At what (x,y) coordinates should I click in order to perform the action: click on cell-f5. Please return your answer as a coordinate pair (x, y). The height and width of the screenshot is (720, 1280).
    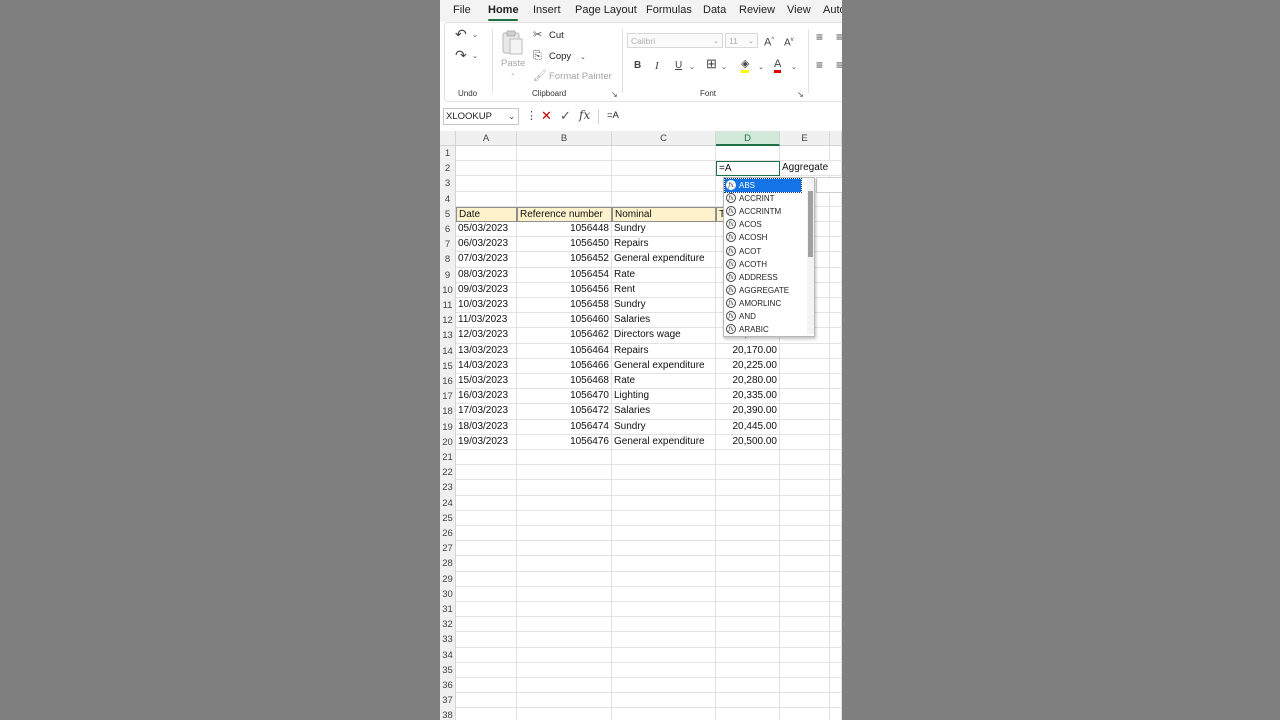
    Looking at the image, I should click on (836, 214).